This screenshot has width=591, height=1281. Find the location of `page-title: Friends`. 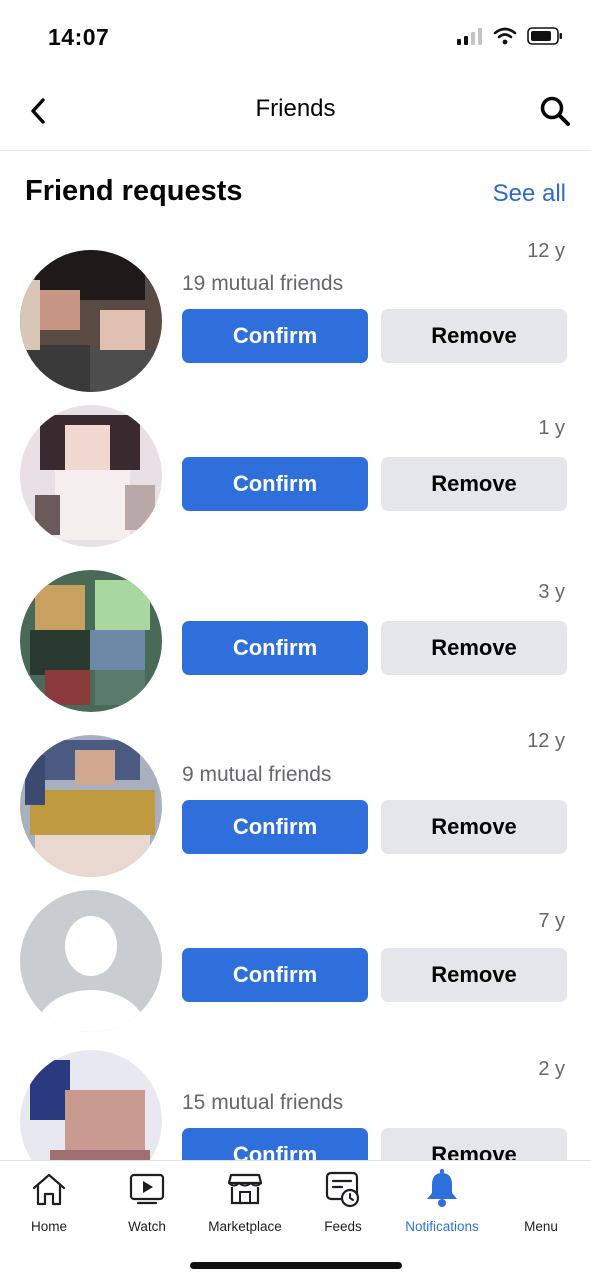

page-title: Friends is located at coordinates (295, 108).